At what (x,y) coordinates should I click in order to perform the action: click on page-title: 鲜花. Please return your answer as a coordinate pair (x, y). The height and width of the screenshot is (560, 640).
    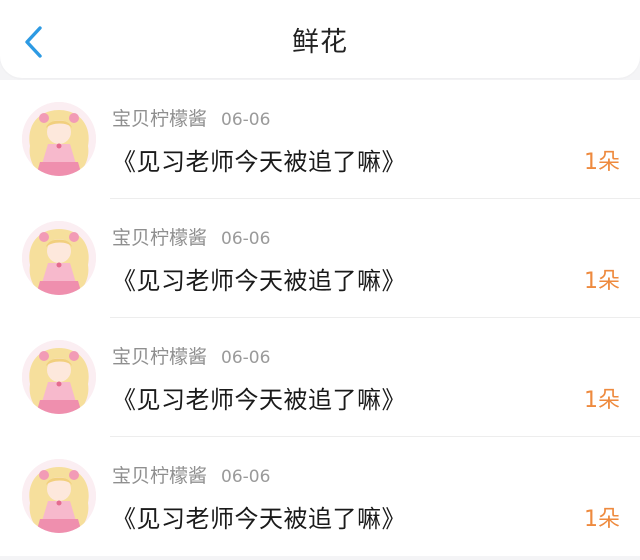
    Looking at the image, I should click on (320, 42).